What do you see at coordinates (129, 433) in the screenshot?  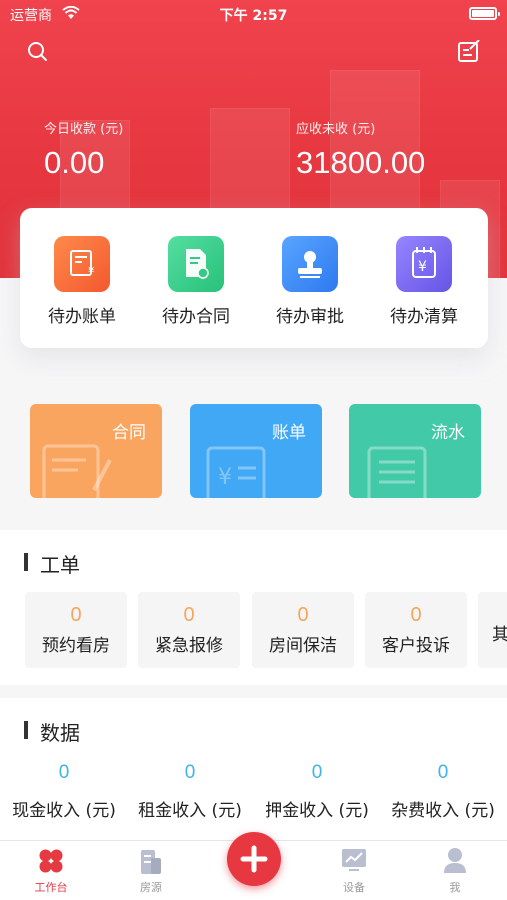 I see `contract-card-label: 合同` at bounding box center [129, 433].